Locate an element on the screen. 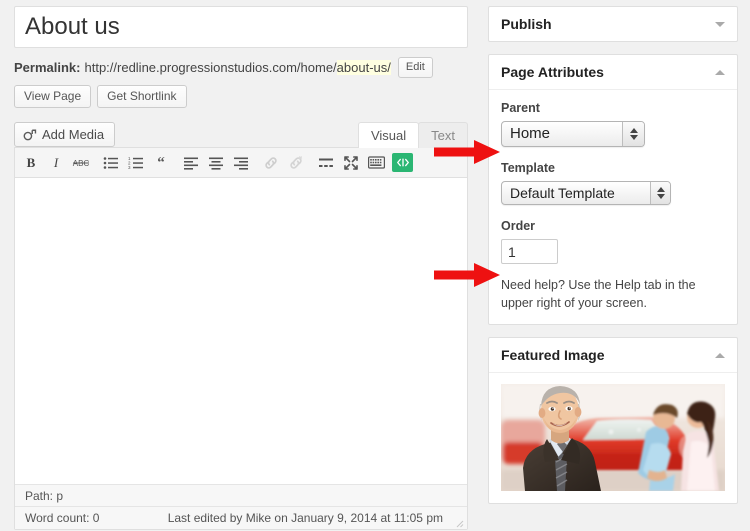 Image resolution: width=750 pixels, height=531 pixels. featured-image-box-title: Featured Image is located at coordinates (553, 355).